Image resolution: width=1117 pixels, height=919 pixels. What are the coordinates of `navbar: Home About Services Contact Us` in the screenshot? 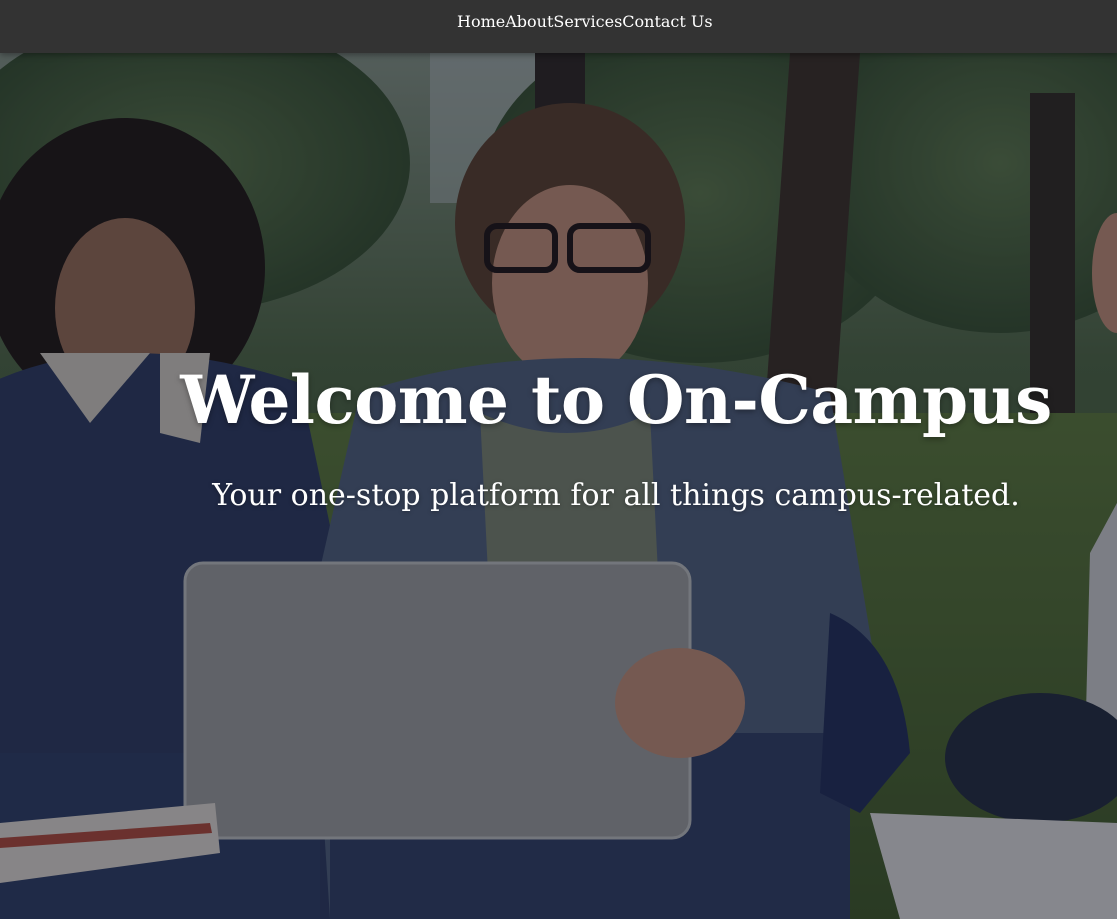 It's located at (558, 26).